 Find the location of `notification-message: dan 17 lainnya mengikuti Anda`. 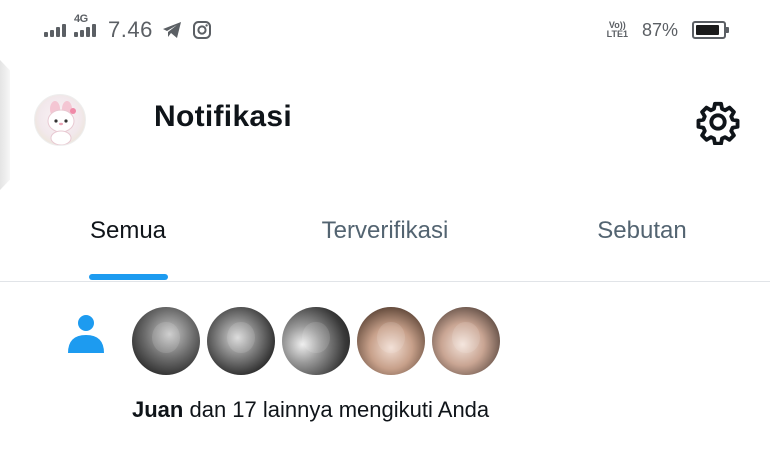

notification-message: dan 17 lainnya mengikuti Anda is located at coordinates (339, 409).